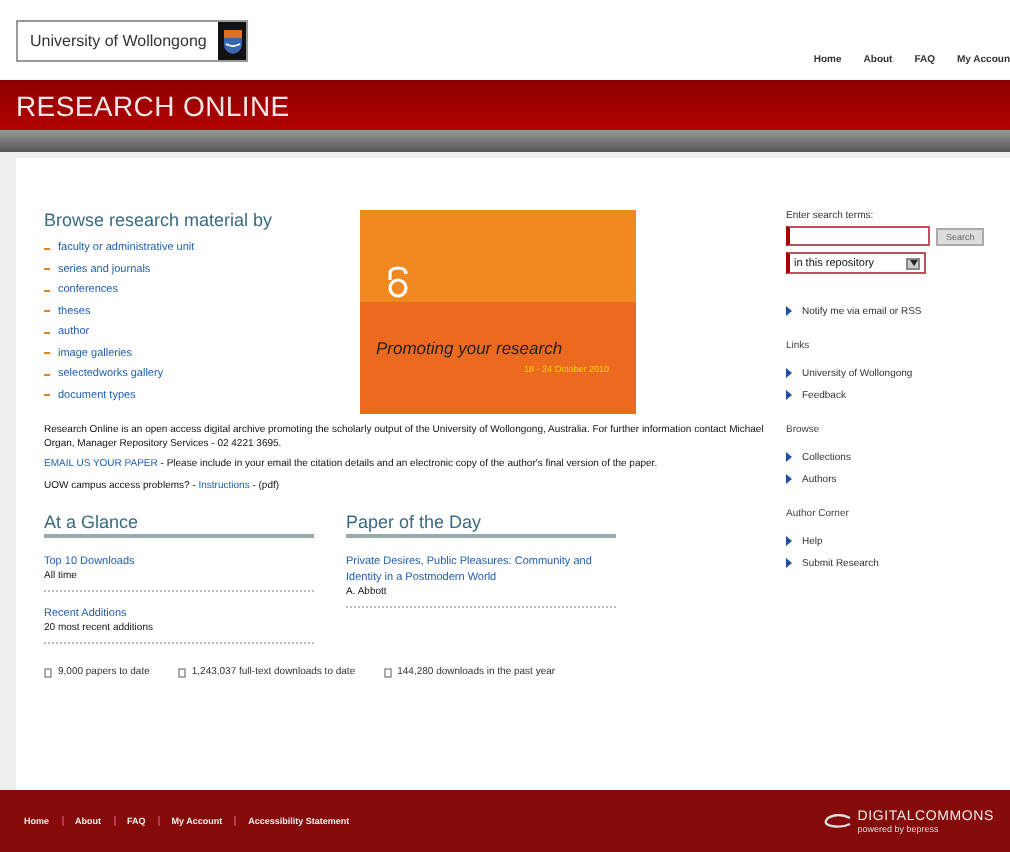 The image size is (1010, 852). Describe the element at coordinates (153, 105) in the screenshot. I see `site-title: RESEARCH ONLINE` at that location.